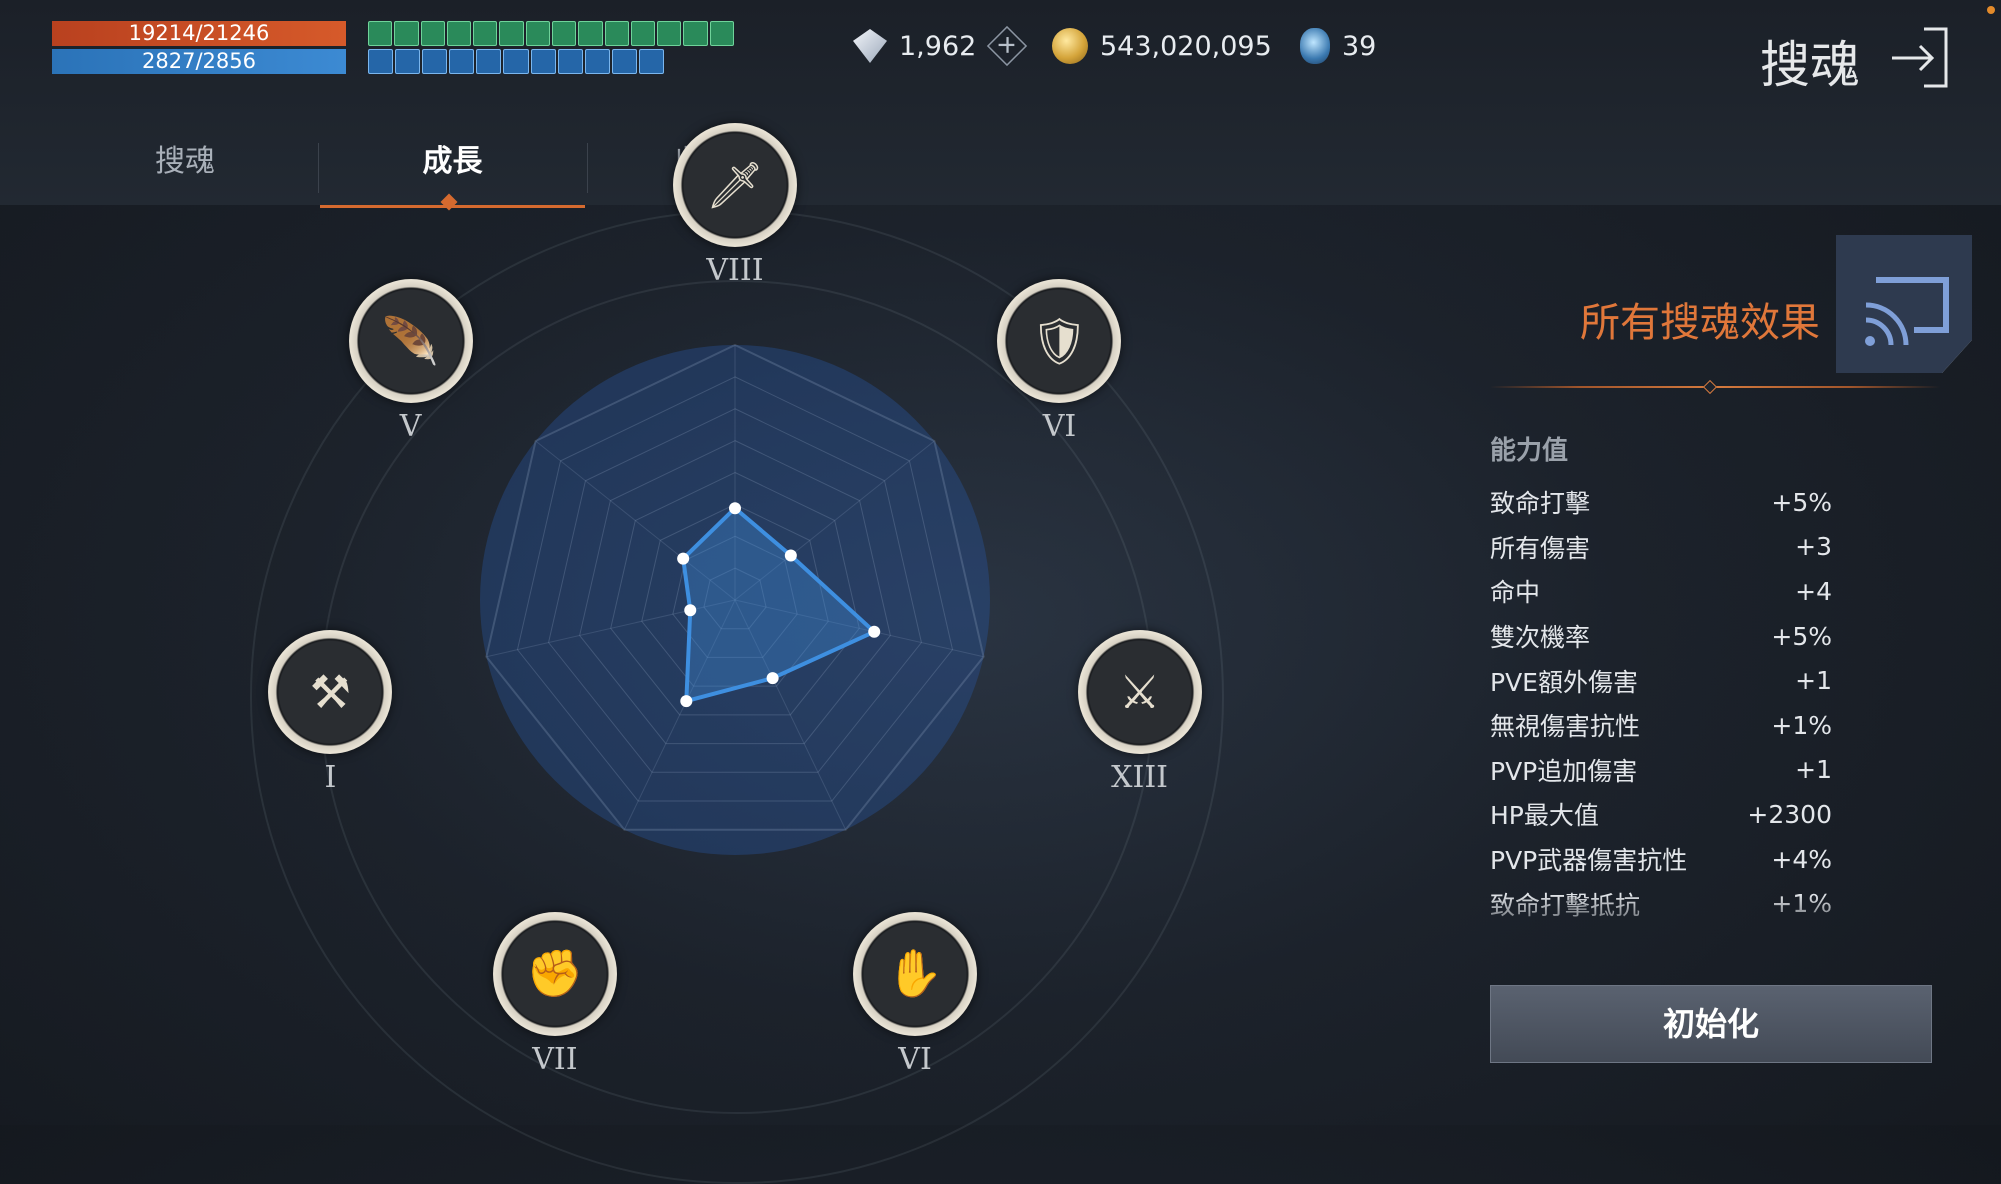 The height and width of the screenshot is (1184, 2001). What do you see at coordinates (1661, 725) in the screenshot?
I see `stat-row: 無視傷害抗性 +1%` at bounding box center [1661, 725].